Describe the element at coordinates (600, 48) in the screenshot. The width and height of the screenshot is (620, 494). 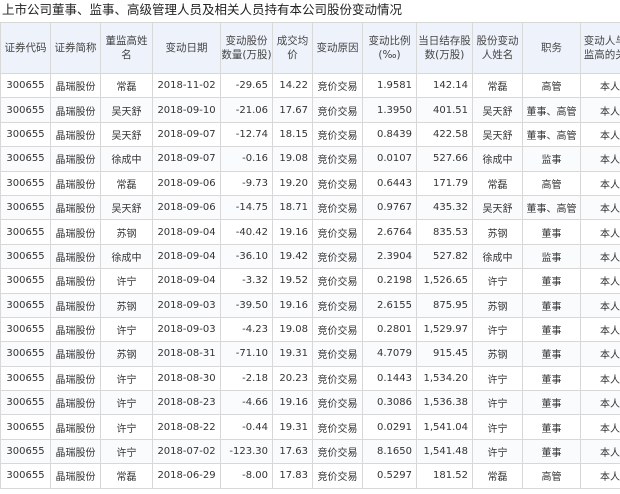
I see `col-header-relationship: 变动人与董监高的关系` at that location.